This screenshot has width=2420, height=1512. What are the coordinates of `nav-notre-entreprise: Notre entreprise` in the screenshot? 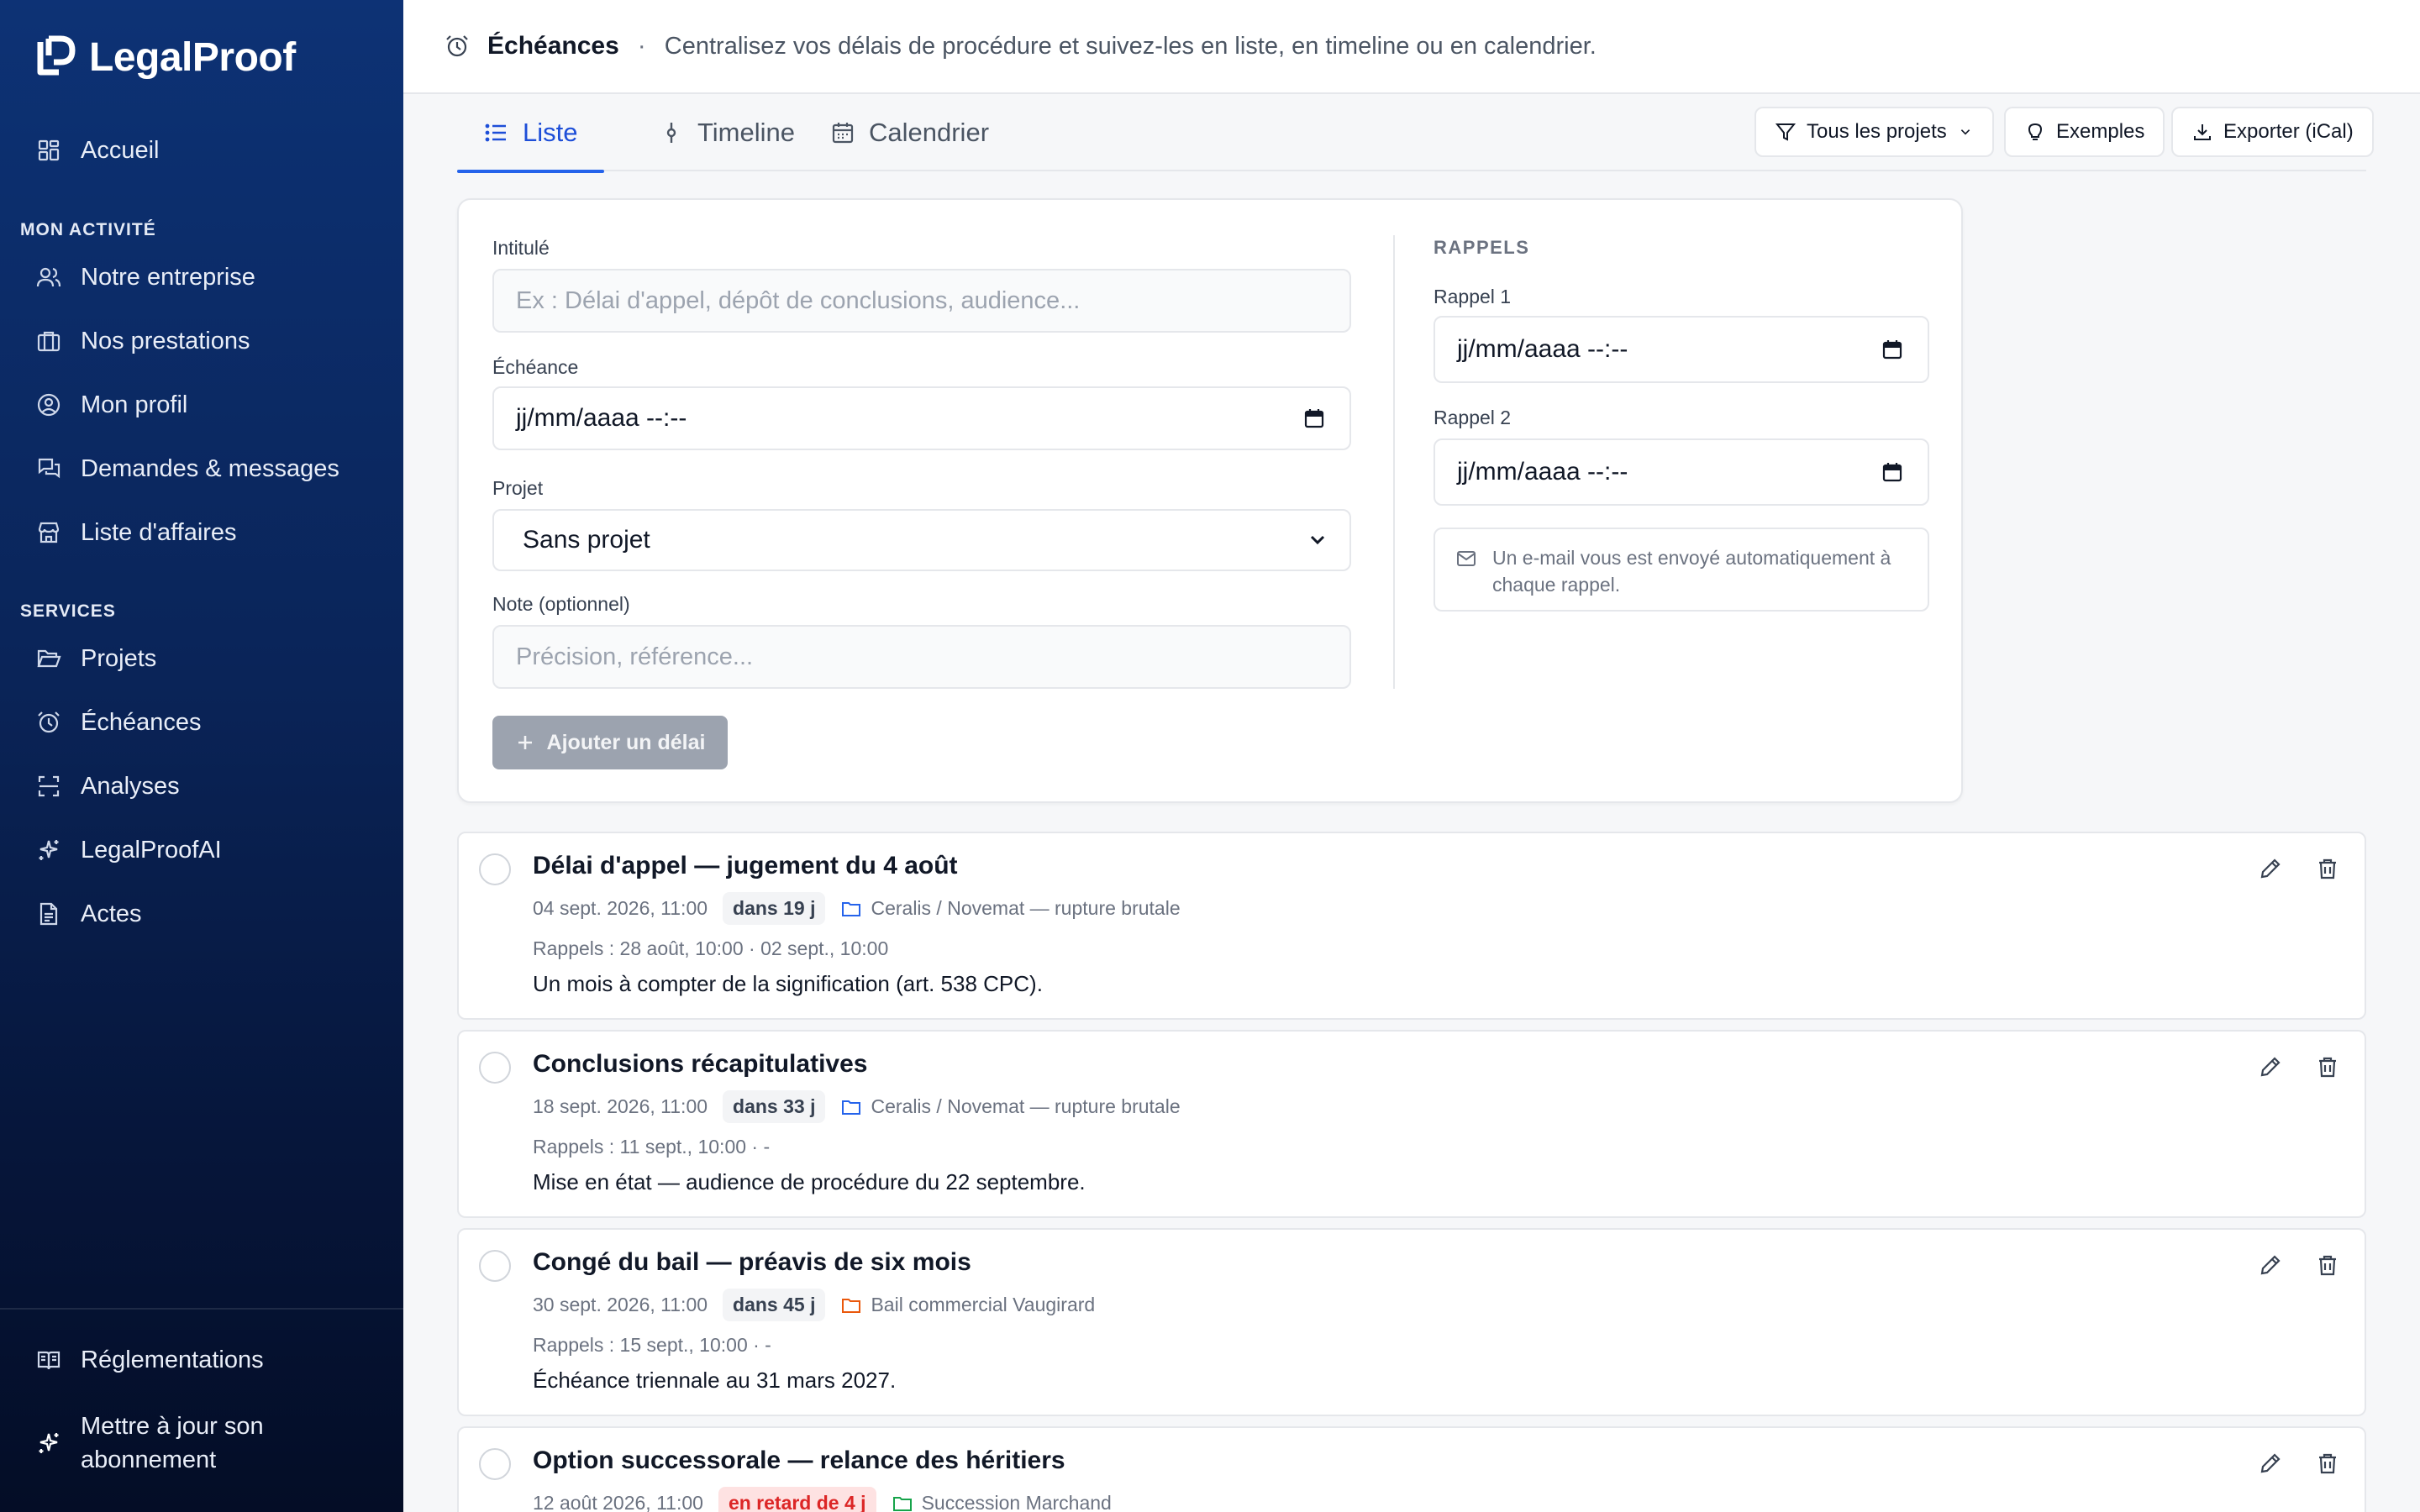 It's located at (145, 277).